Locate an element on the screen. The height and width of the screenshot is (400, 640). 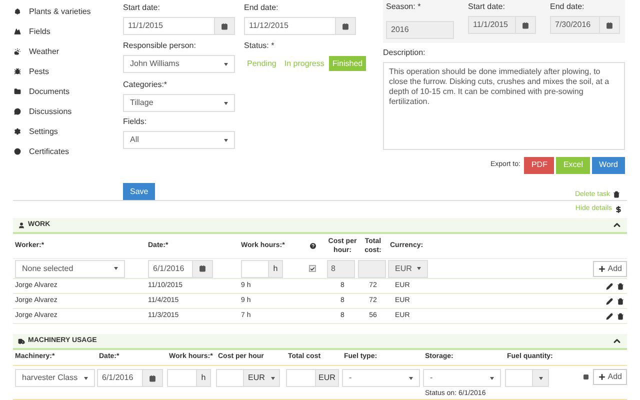
sidebar-item: Pests is located at coordinates (68, 71).